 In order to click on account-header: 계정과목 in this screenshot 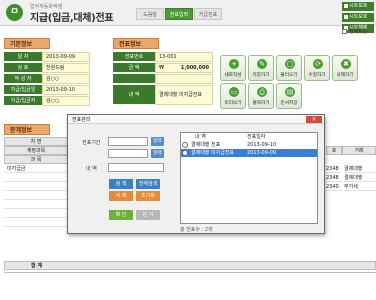, I will do `click(36, 150)`.